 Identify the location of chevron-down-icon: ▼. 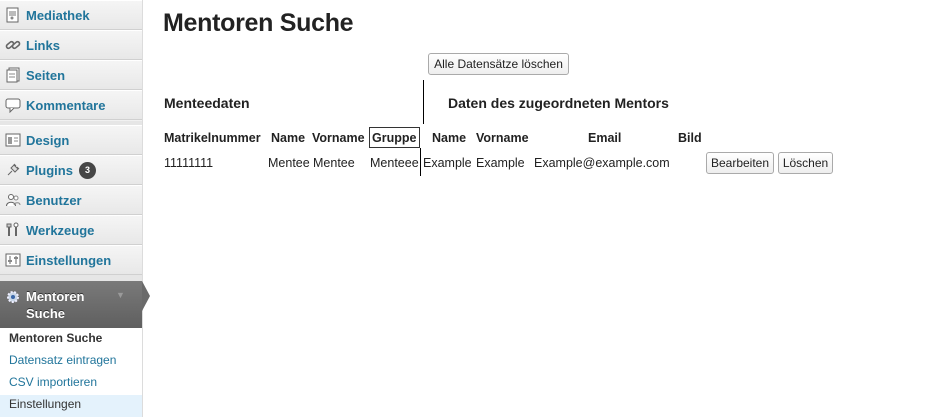
(120, 295).